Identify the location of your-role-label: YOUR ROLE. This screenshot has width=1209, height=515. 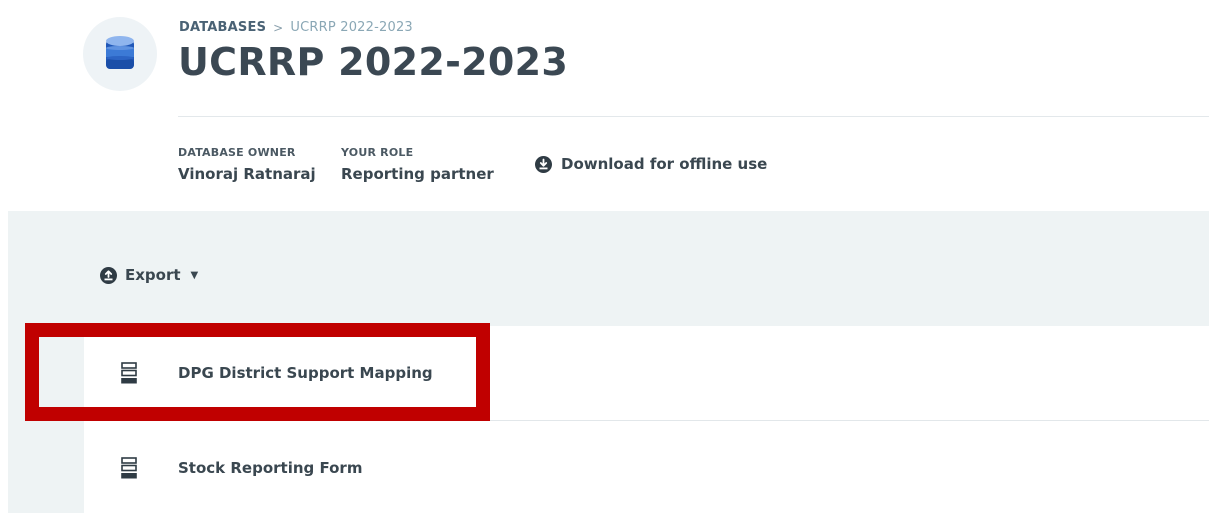
(377, 152).